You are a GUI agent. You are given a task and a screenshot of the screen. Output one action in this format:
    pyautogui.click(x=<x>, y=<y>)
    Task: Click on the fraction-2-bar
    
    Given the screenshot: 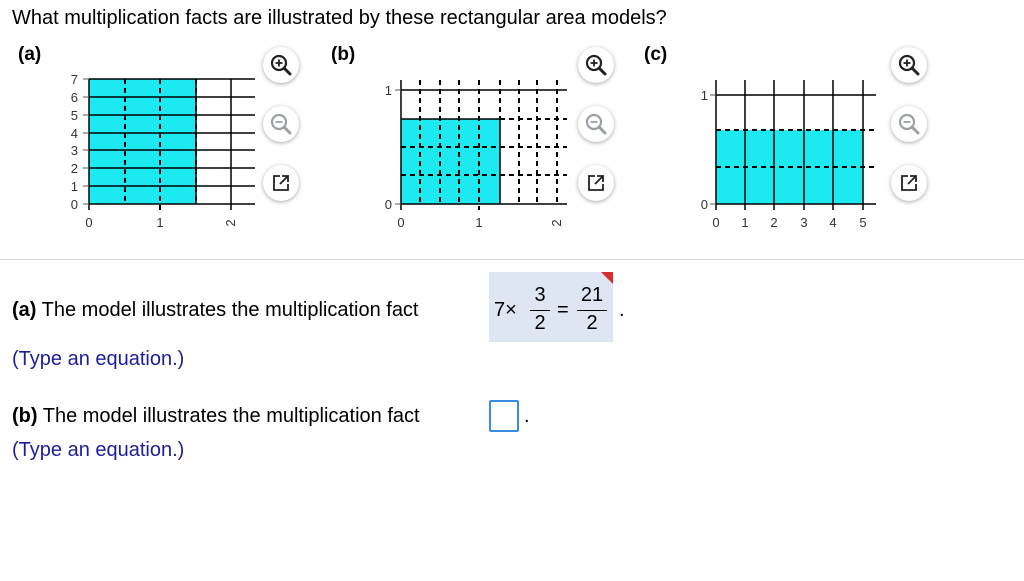 What is the action you would take?
    pyautogui.click(x=592, y=310)
    